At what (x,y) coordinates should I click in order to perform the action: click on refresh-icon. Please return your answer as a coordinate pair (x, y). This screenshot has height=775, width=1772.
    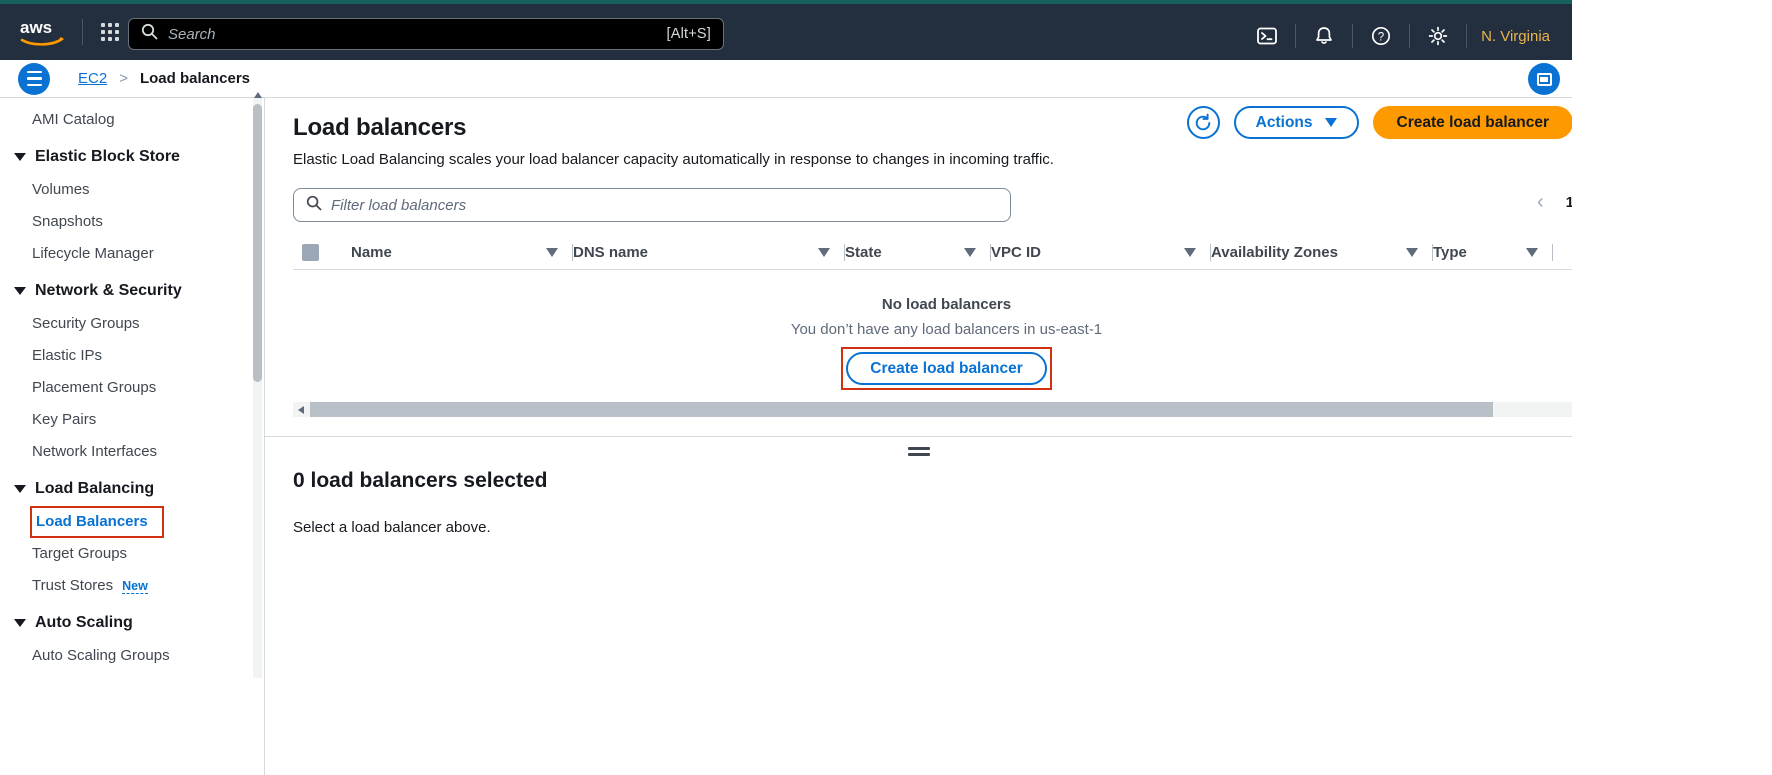
    Looking at the image, I should click on (1203, 122).